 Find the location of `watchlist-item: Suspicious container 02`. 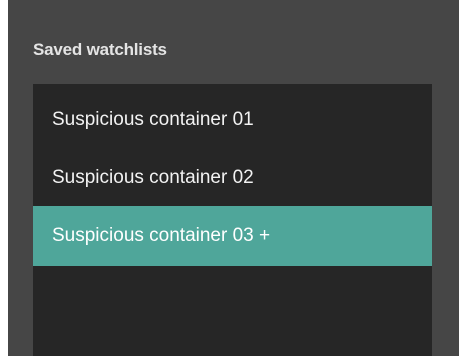

watchlist-item: Suspicious container 02 is located at coordinates (232, 178).